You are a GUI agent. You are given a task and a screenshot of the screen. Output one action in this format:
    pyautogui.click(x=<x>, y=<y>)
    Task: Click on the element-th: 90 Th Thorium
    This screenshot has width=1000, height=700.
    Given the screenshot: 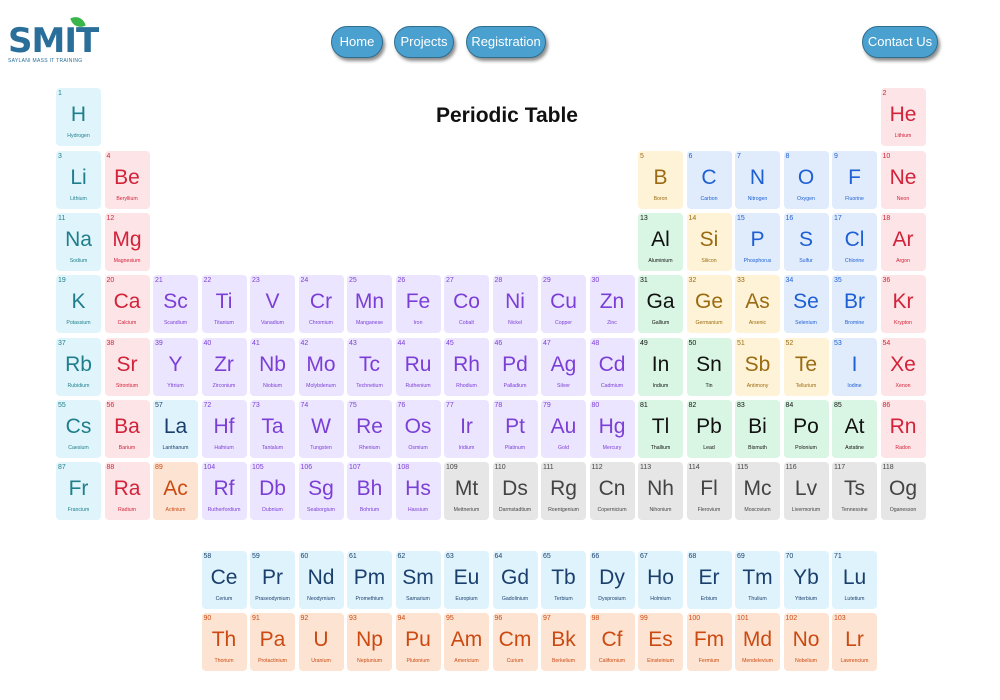 What is the action you would take?
    pyautogui.click(x=224, y=642)
    